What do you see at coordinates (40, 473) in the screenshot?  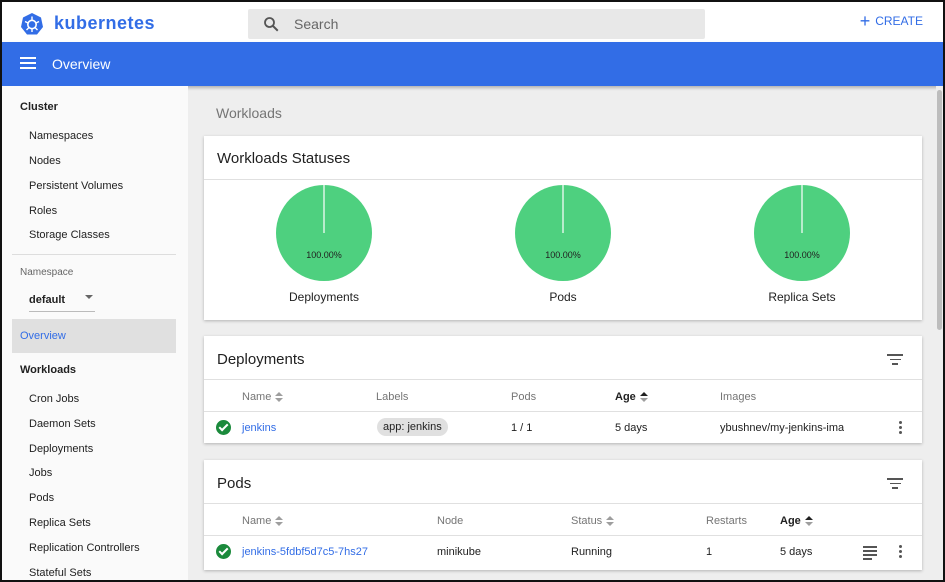 I see `sidebar-item-jobs: Jobs` at bounding box center [40, 473].